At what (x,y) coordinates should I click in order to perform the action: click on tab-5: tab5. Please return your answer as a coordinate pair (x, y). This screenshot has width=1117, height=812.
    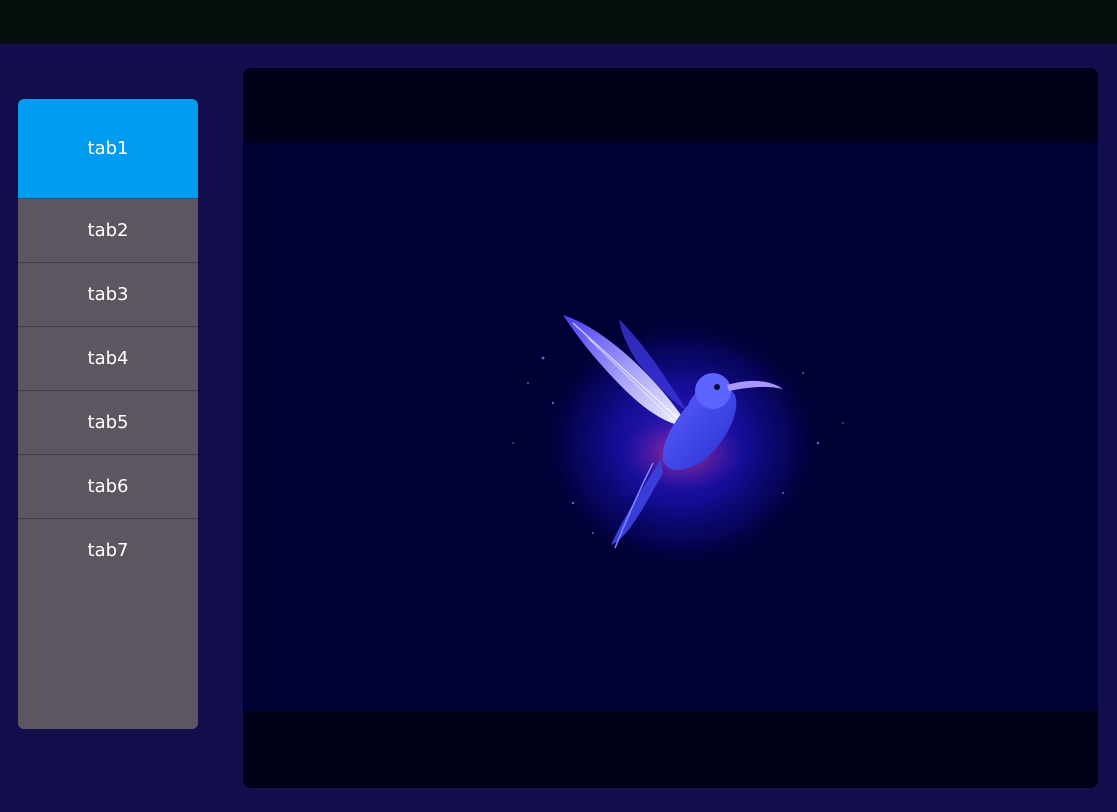
    Looking at the image, I should click on (108, 423).